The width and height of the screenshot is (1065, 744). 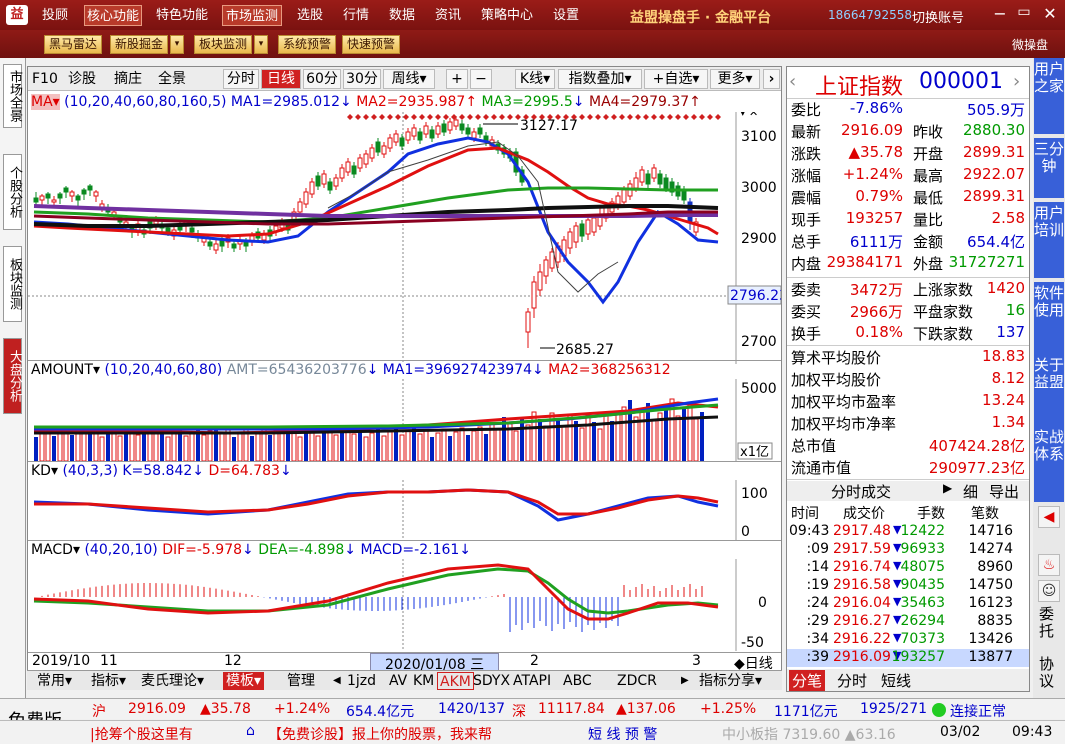 What do you see at coordinates (301, 681) in the screenshot?
I see `tab-manage: 管理` at bounding box center [301, 681].